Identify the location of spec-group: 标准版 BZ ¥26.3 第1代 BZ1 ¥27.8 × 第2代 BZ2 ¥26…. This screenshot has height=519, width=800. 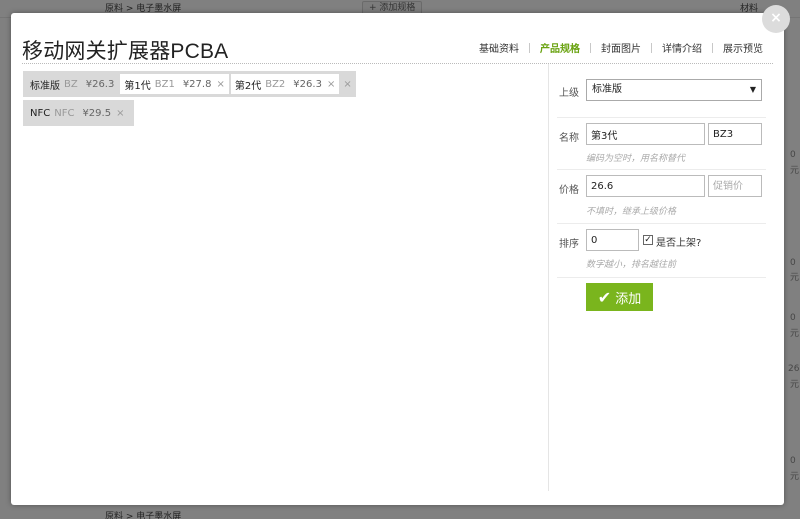
(189, 84).